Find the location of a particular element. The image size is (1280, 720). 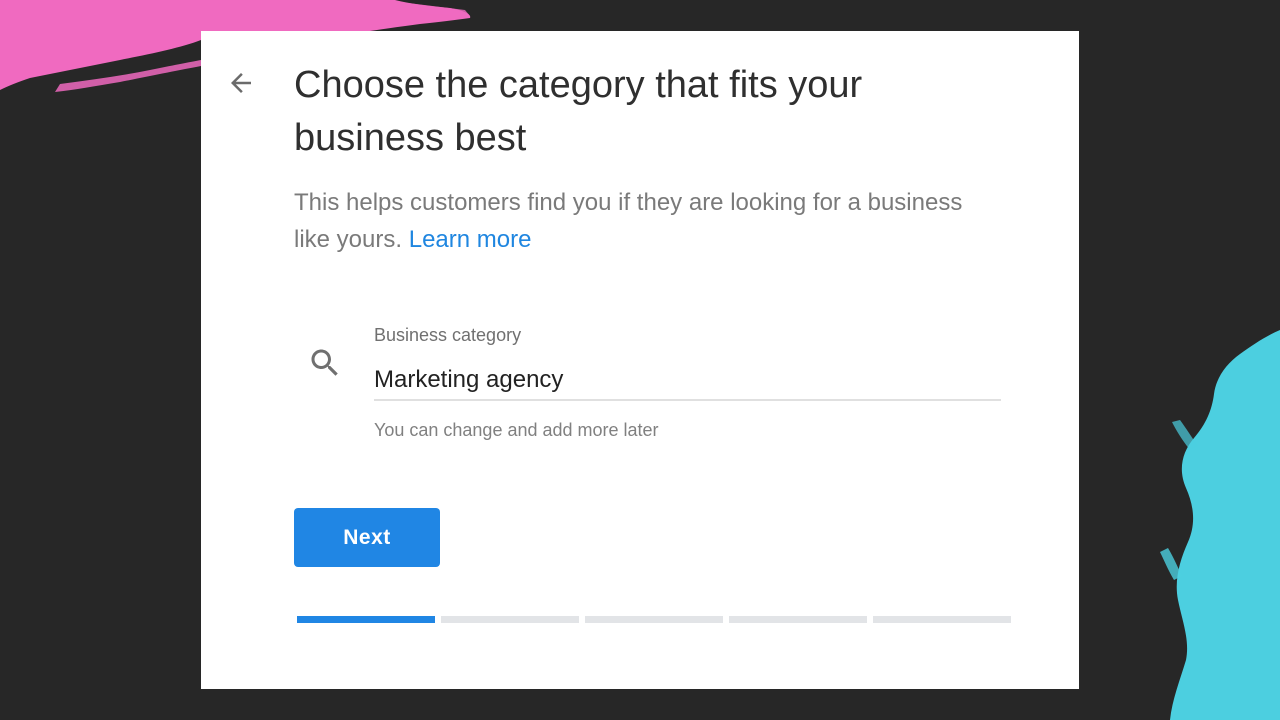

cyan-brush-stroke is located at coordinates (1220, 525).